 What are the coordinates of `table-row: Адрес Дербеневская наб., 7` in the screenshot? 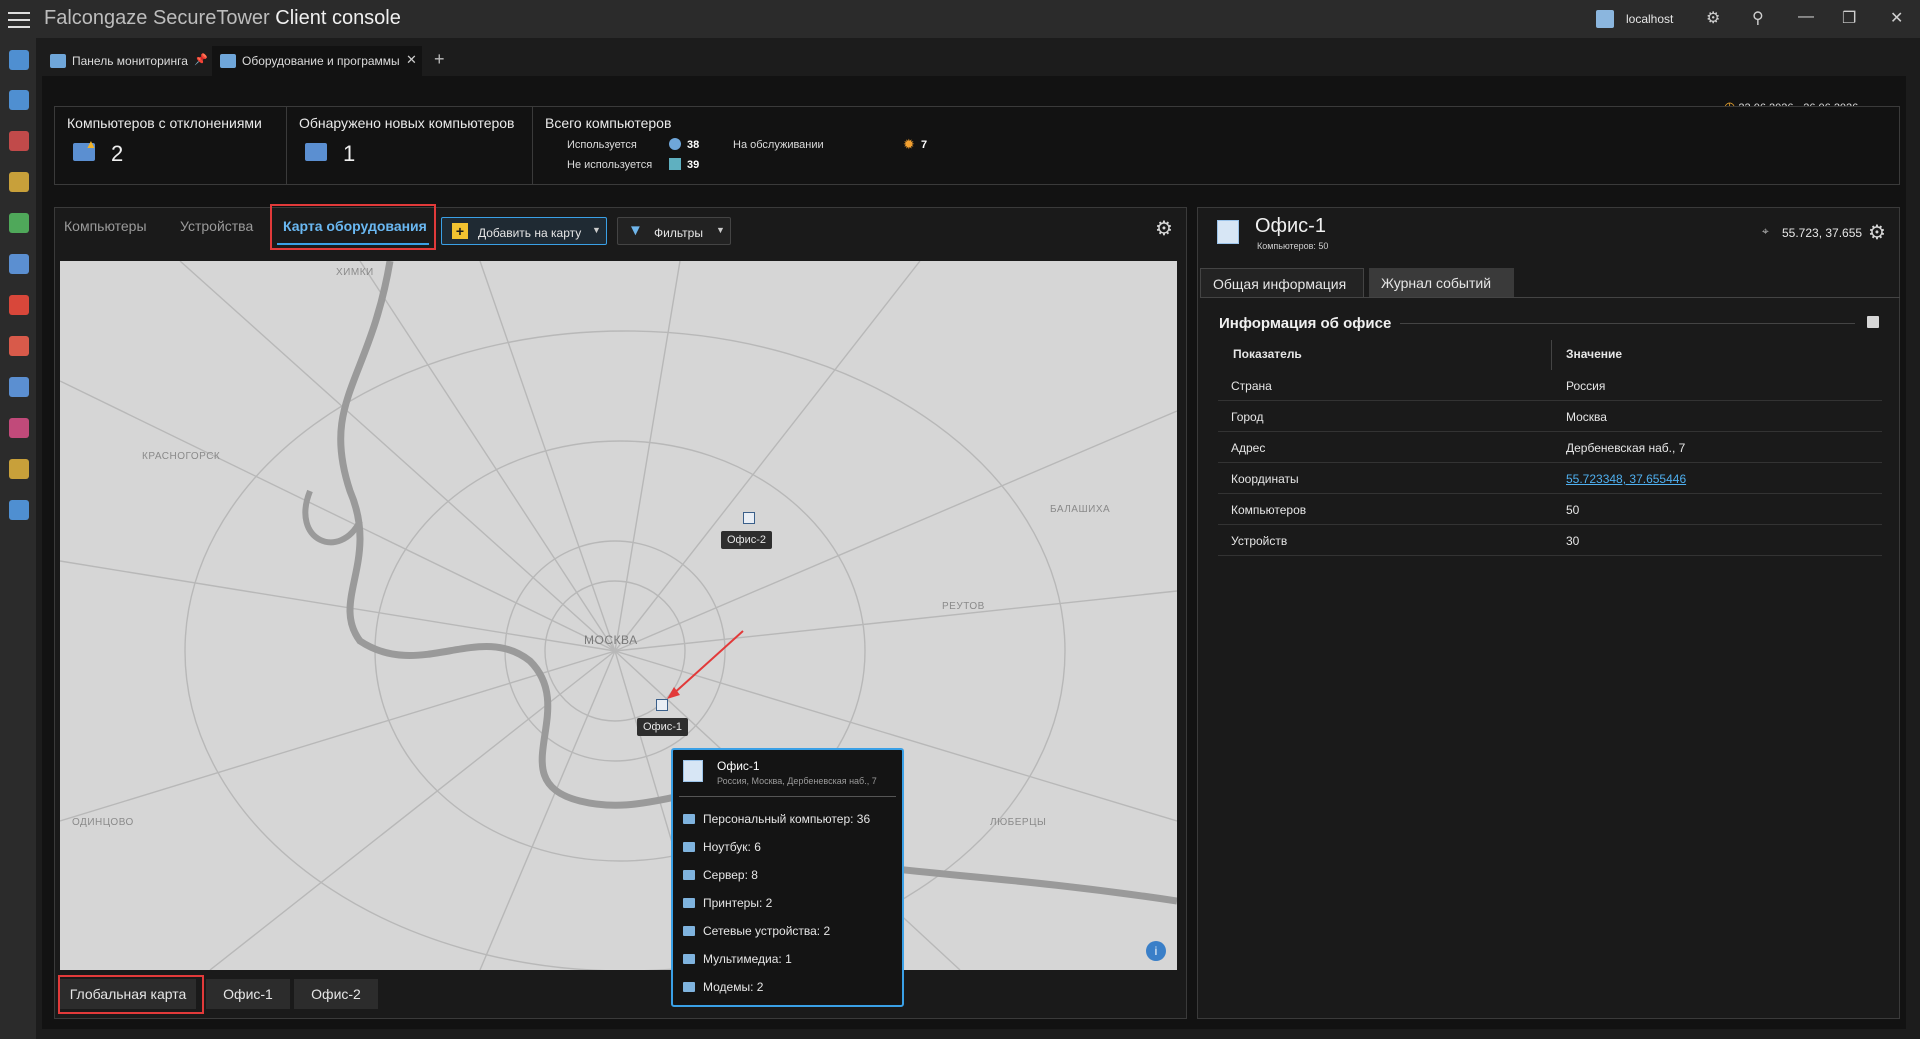 It's located at (1550, 447).